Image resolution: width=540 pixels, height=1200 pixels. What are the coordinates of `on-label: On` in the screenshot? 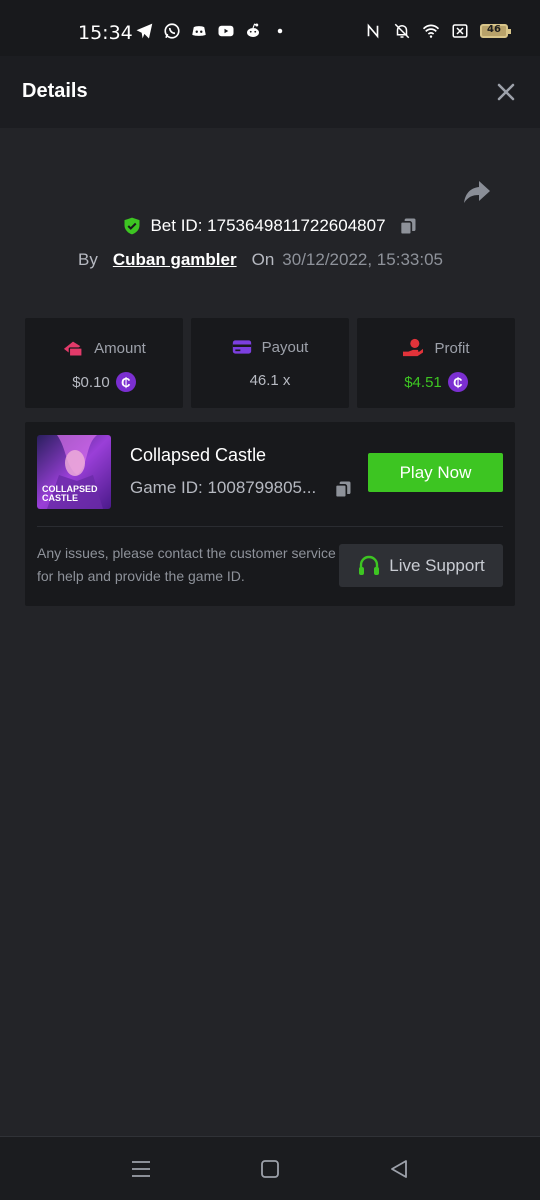 It's located at (263, 259).